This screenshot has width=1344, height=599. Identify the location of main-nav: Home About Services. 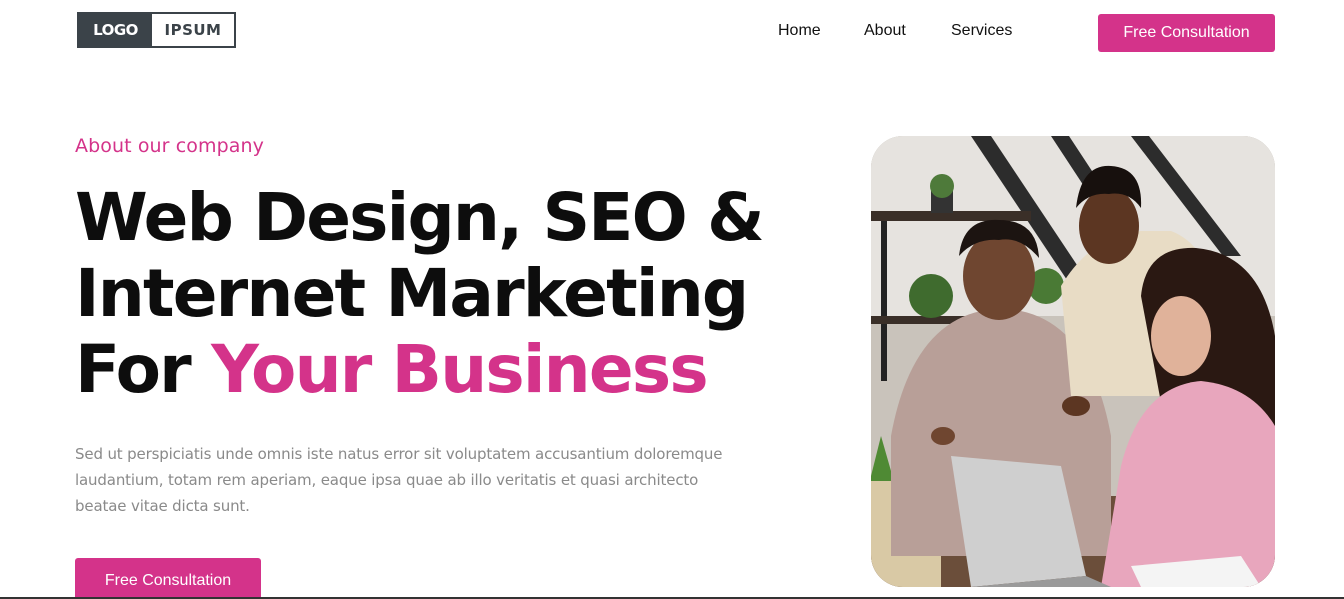
(915, 31).